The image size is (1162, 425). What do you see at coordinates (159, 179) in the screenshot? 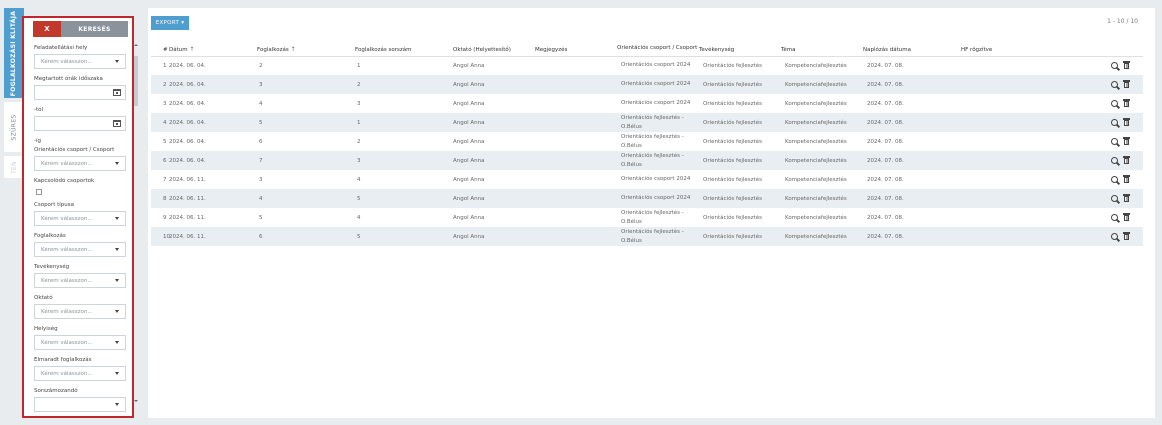
I see `cell-index: 7` at bounding box center [159, 179].